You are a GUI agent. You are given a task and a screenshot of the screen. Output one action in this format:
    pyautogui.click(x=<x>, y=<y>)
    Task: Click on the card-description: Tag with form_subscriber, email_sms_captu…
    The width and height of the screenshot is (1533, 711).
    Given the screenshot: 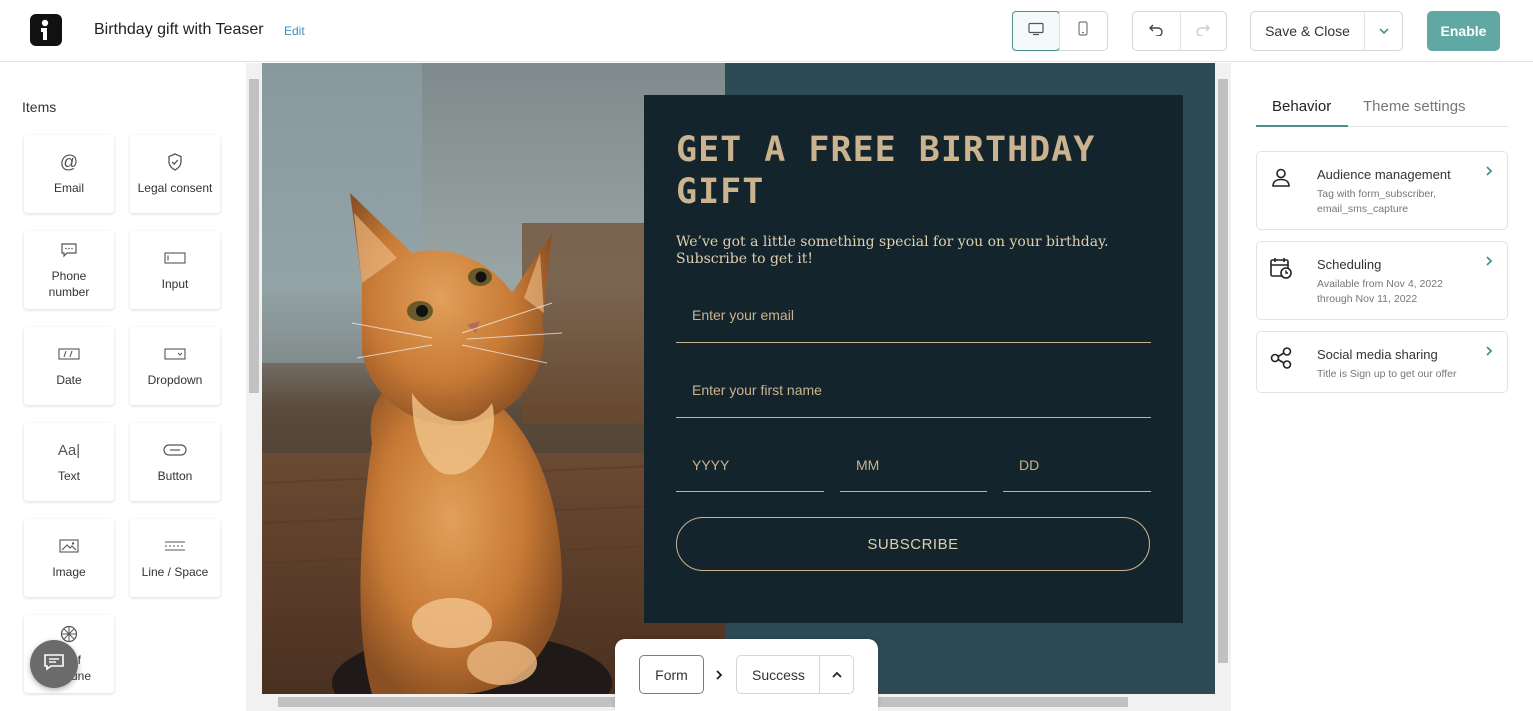 What is the action you would take?
    pyautogui.click(x=1377, y=201)
    